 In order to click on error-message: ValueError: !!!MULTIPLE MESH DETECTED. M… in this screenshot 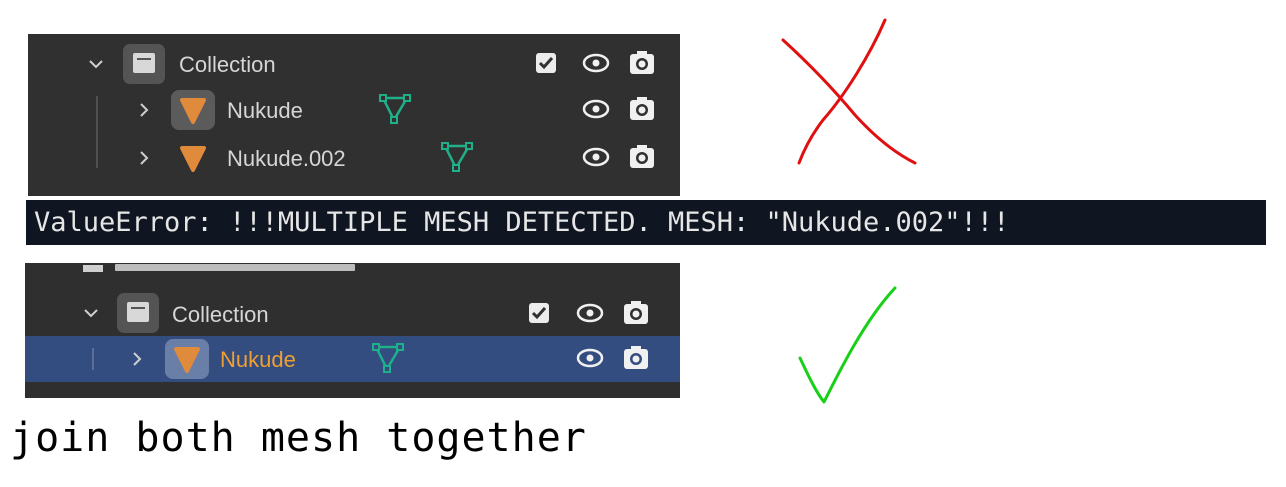, I will do `click(646, 222)`.